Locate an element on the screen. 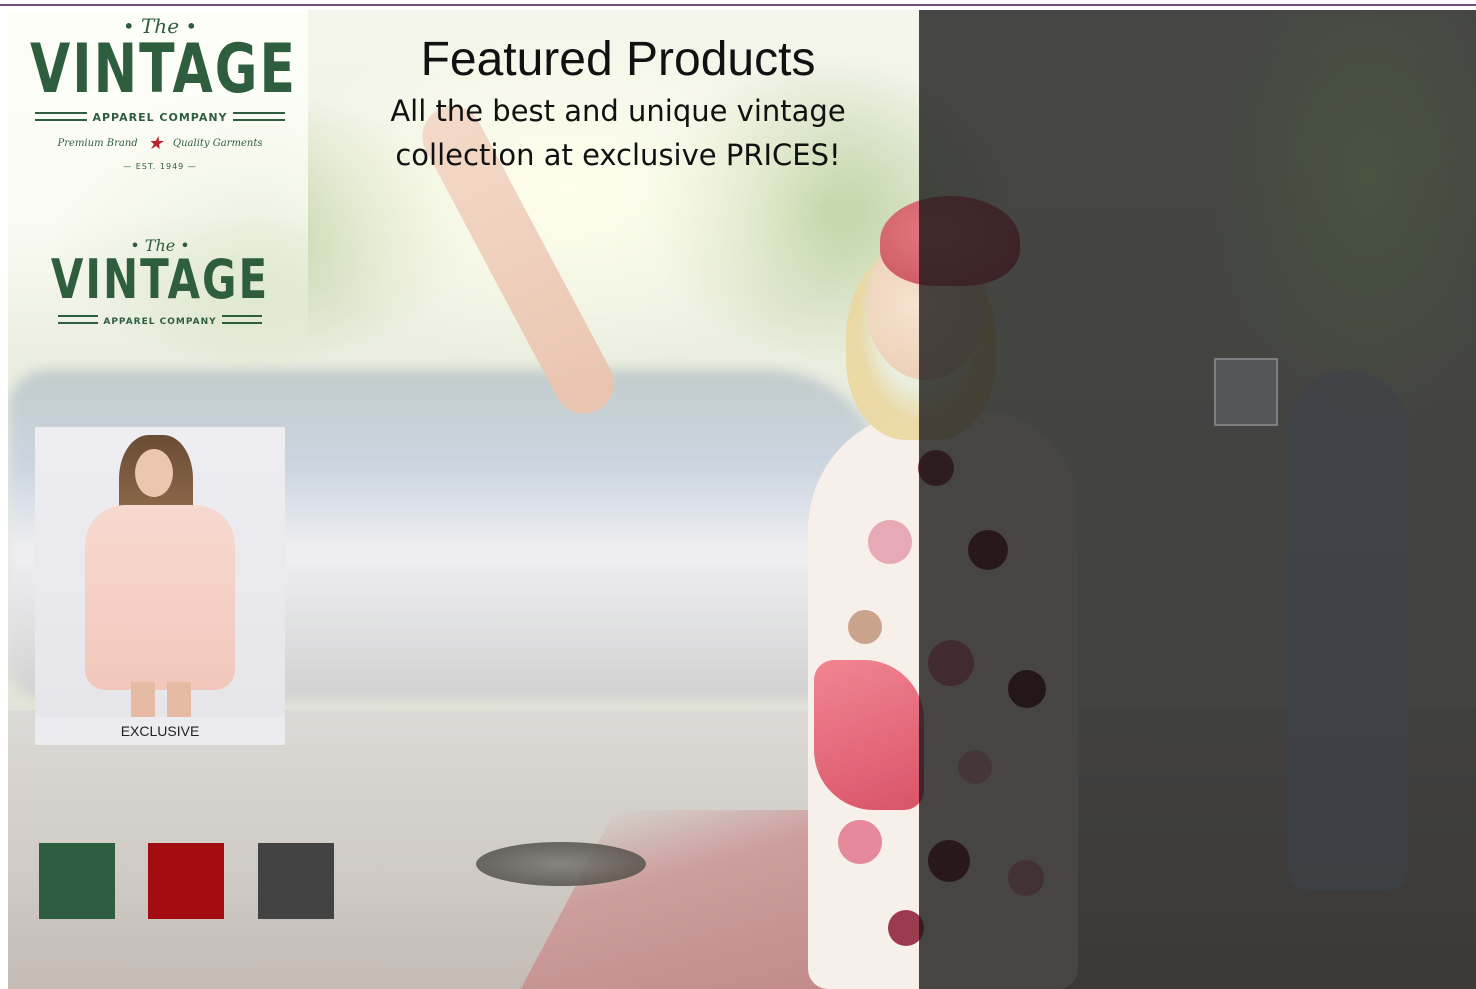 The height and width of the screenshot is (989, 1476). lace-dress is located at coordinates (160, 597).